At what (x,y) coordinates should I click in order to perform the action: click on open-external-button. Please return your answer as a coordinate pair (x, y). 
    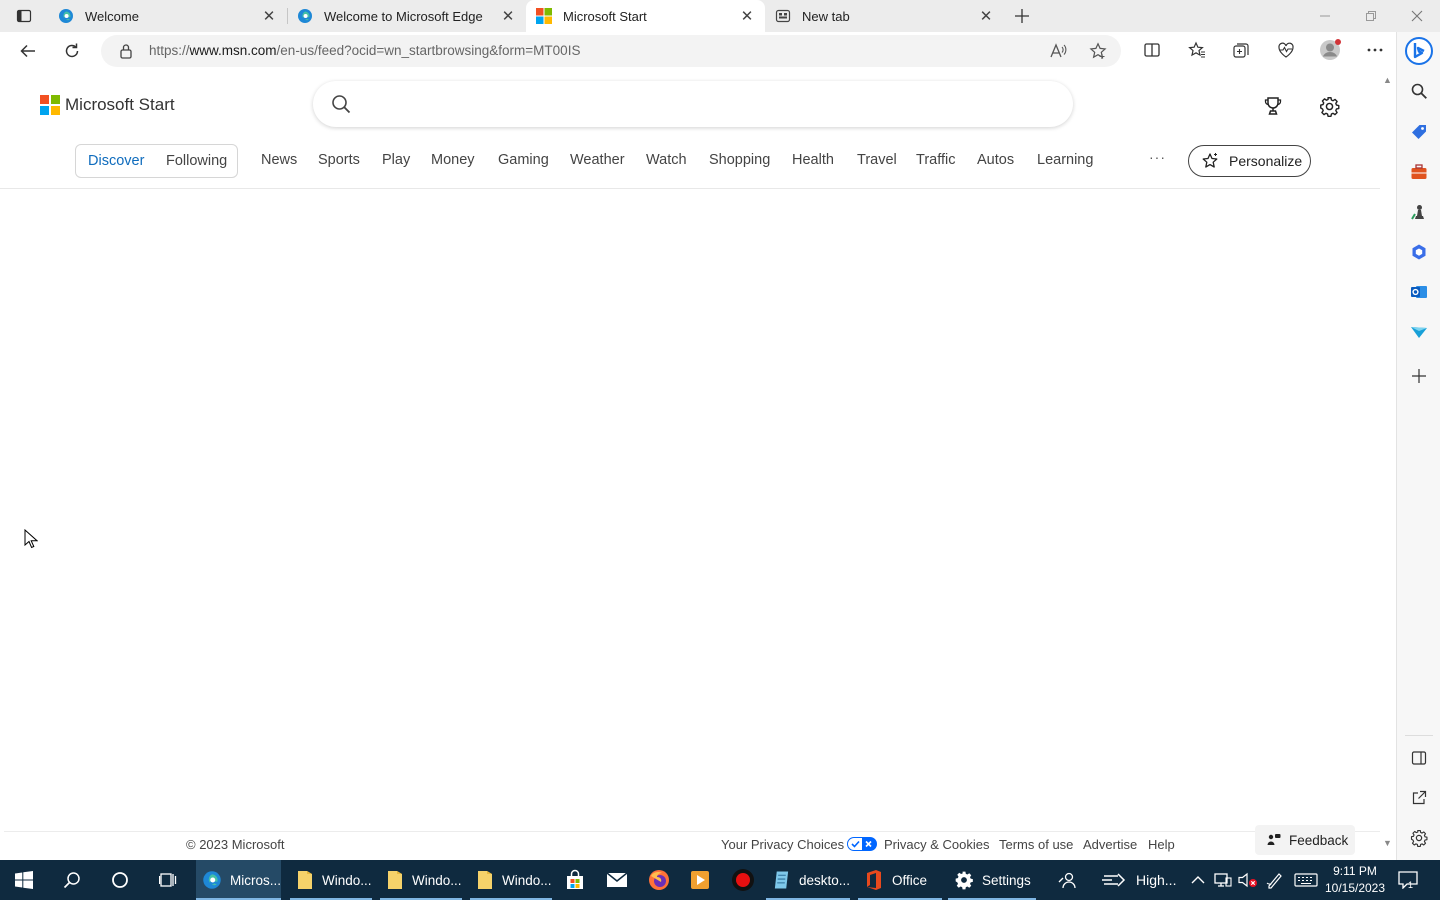
    Looking at the image, I should click on (1419, 798).